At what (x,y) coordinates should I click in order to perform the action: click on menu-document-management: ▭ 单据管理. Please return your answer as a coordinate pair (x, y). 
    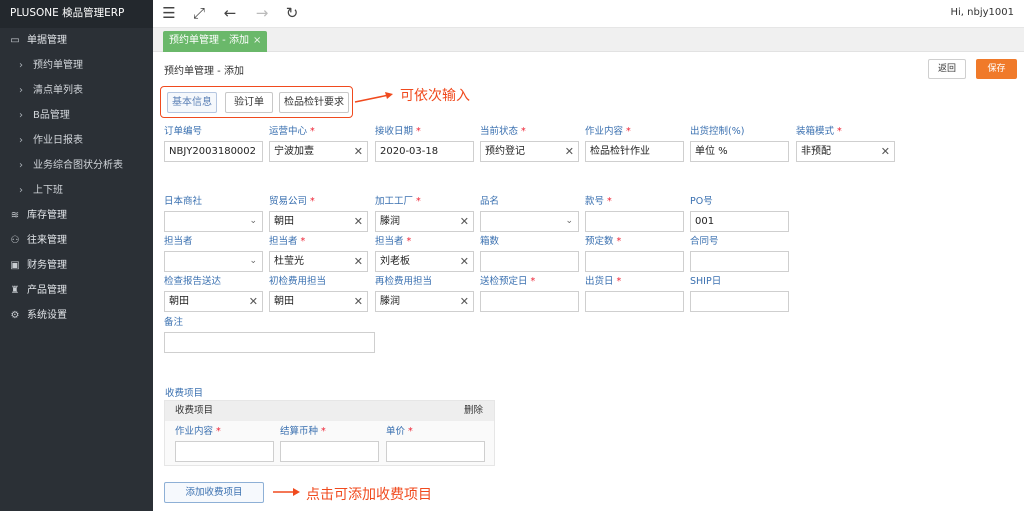
    Looking at the image, I should click on (76, 40).